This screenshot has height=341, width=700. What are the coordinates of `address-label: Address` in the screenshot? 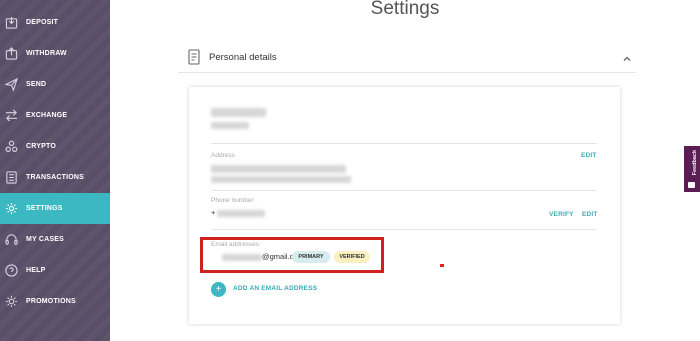 It's located at (223, 155).